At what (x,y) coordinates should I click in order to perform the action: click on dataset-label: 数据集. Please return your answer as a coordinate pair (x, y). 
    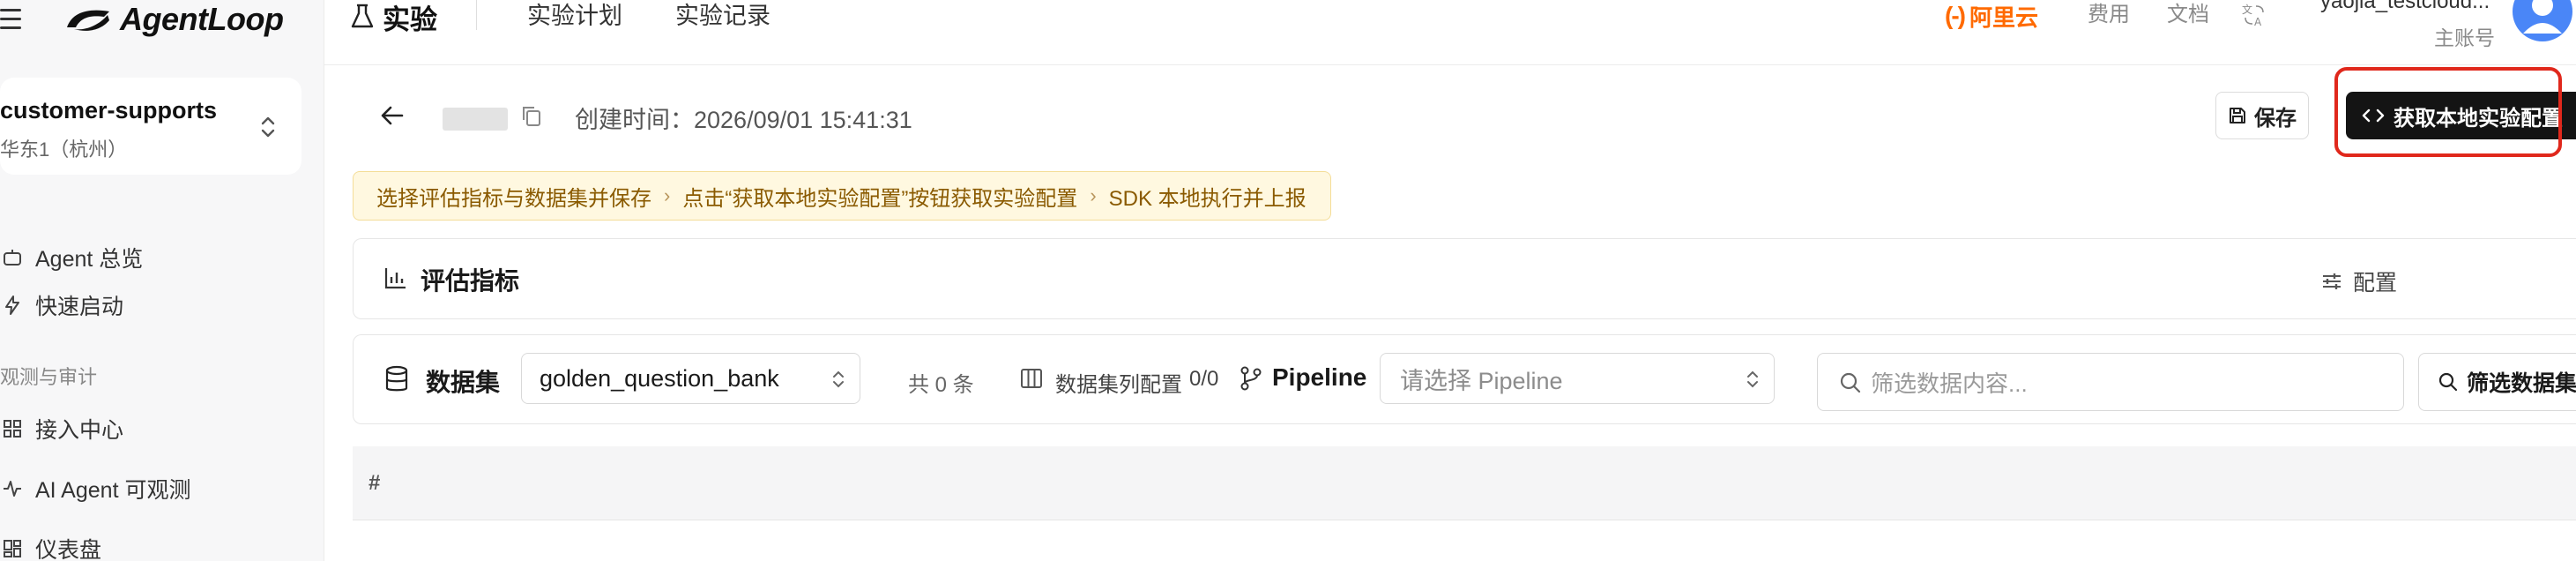
    Looking at the image, I should click on (463, 382).